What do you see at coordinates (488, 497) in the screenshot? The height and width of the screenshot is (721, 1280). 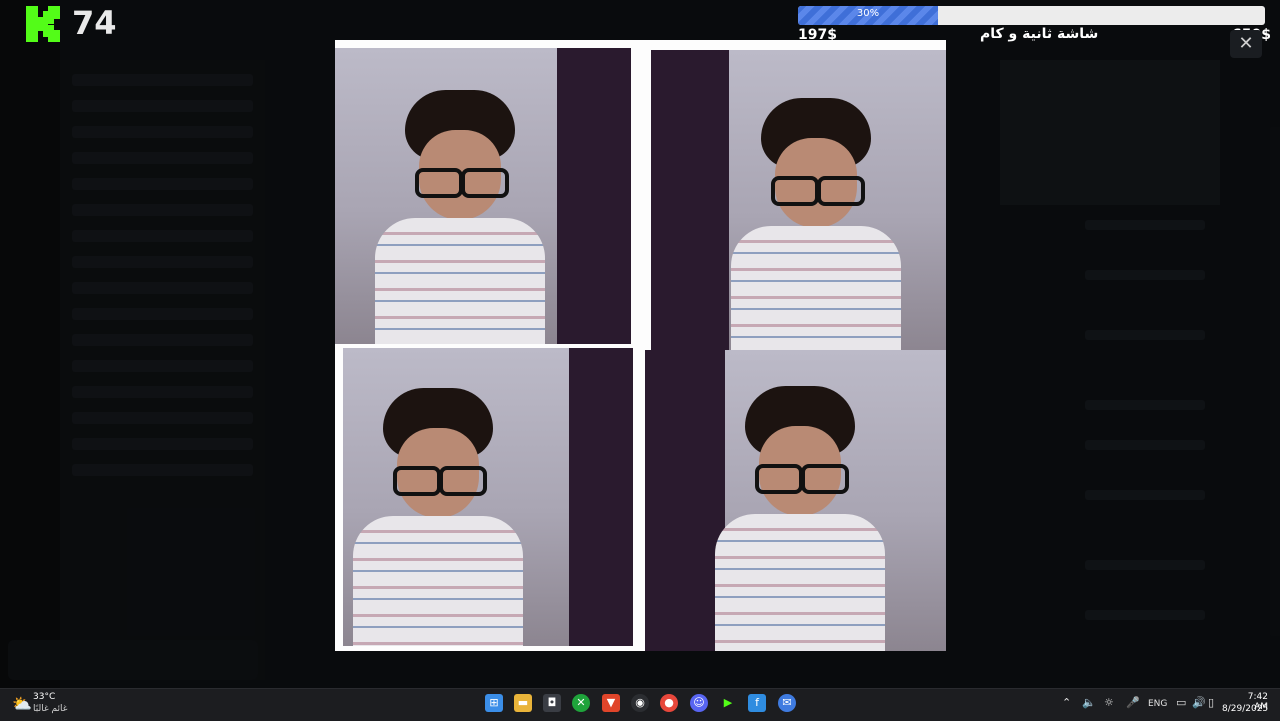 I see `photo-panel-bottom-left` at bounding box center [488, 497].